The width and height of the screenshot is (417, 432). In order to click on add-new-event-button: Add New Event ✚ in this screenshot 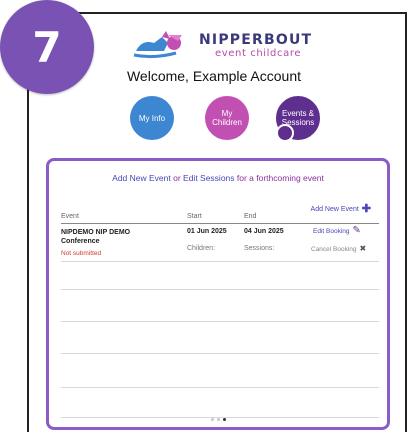, I will do `click(340, 209)`.